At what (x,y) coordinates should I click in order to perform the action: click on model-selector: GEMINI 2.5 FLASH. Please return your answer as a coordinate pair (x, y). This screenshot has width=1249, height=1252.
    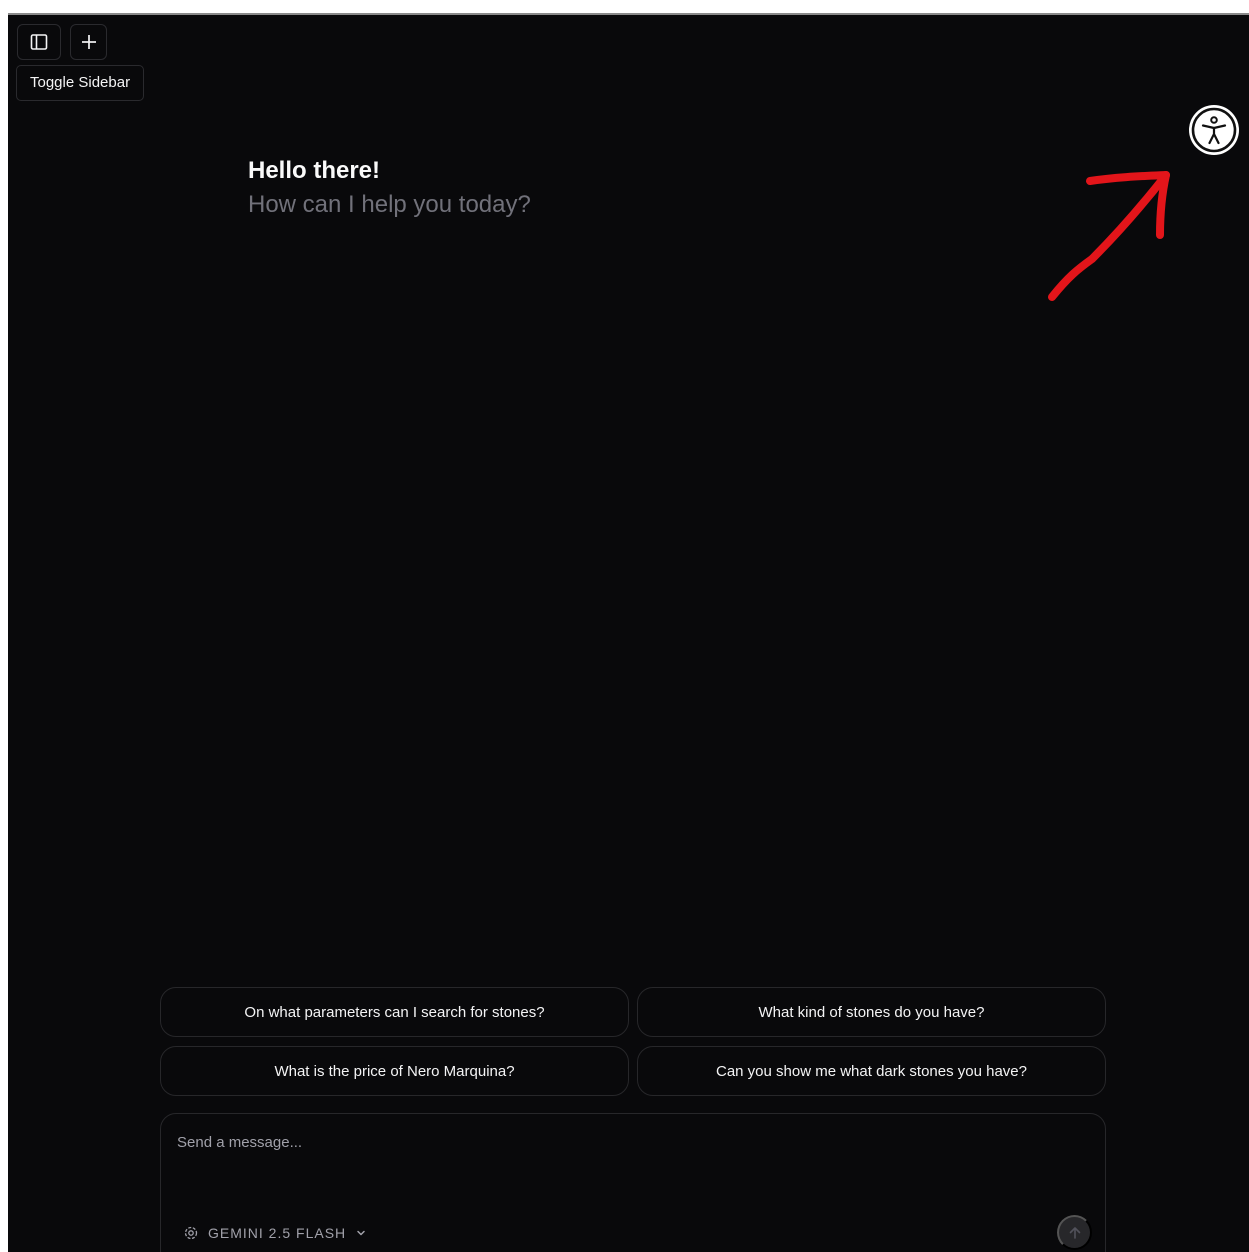
    Looking at the image, I should click on (275, 1233).